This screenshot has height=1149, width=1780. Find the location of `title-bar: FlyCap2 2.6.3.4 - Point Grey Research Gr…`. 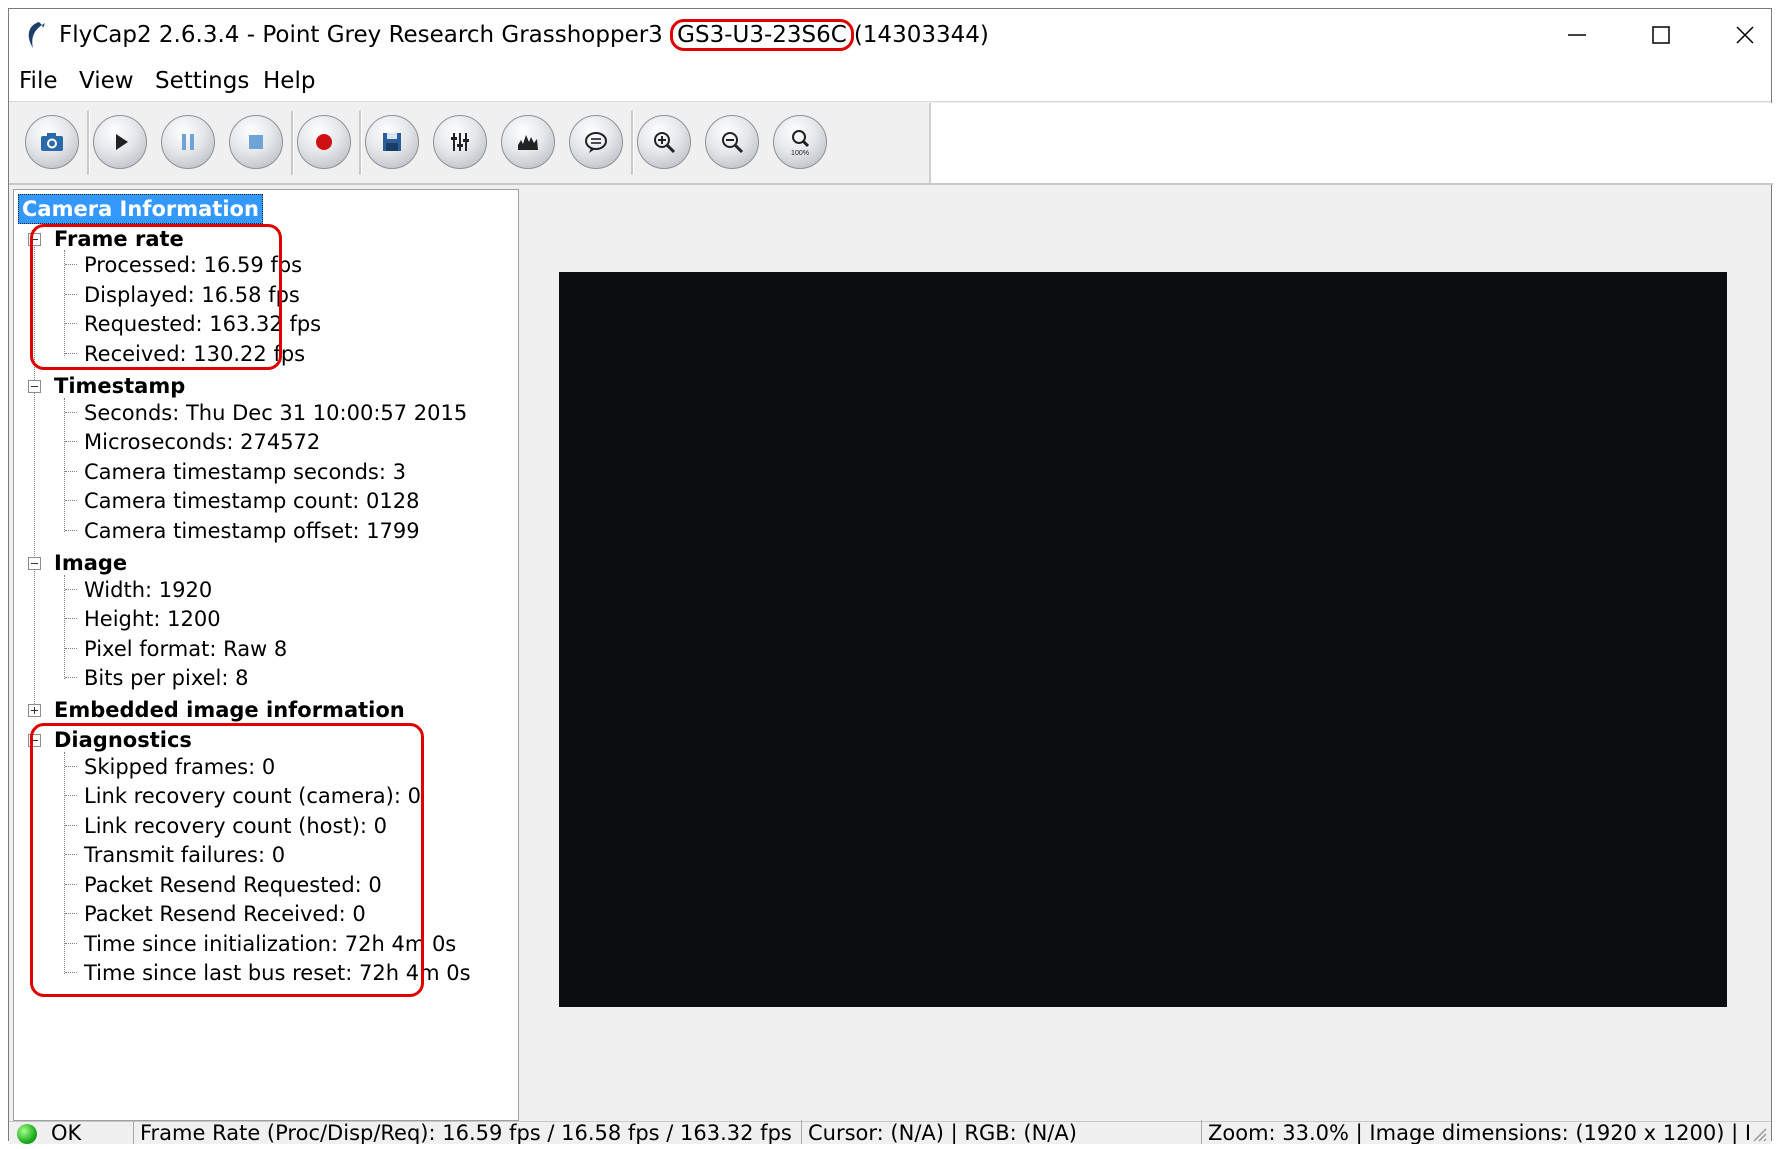

title-bar: FlyCap2 2.6.3.4 - Point Grey Research Gr… is located at coordinates (890, 35).